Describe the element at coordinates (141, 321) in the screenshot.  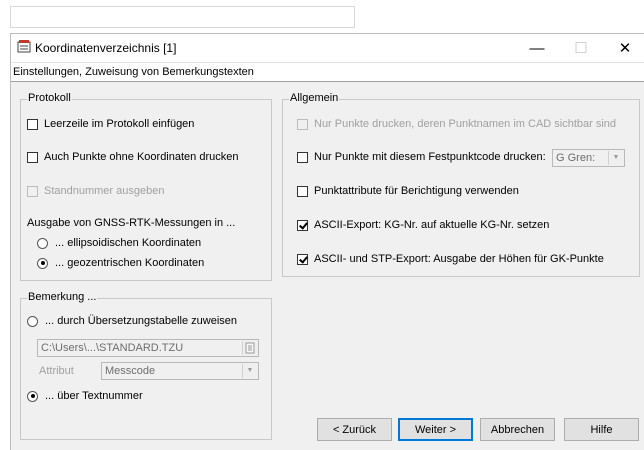
I see `uebersetzung-label: ... durch Übersetzungstabelle zuweisen` at that location.